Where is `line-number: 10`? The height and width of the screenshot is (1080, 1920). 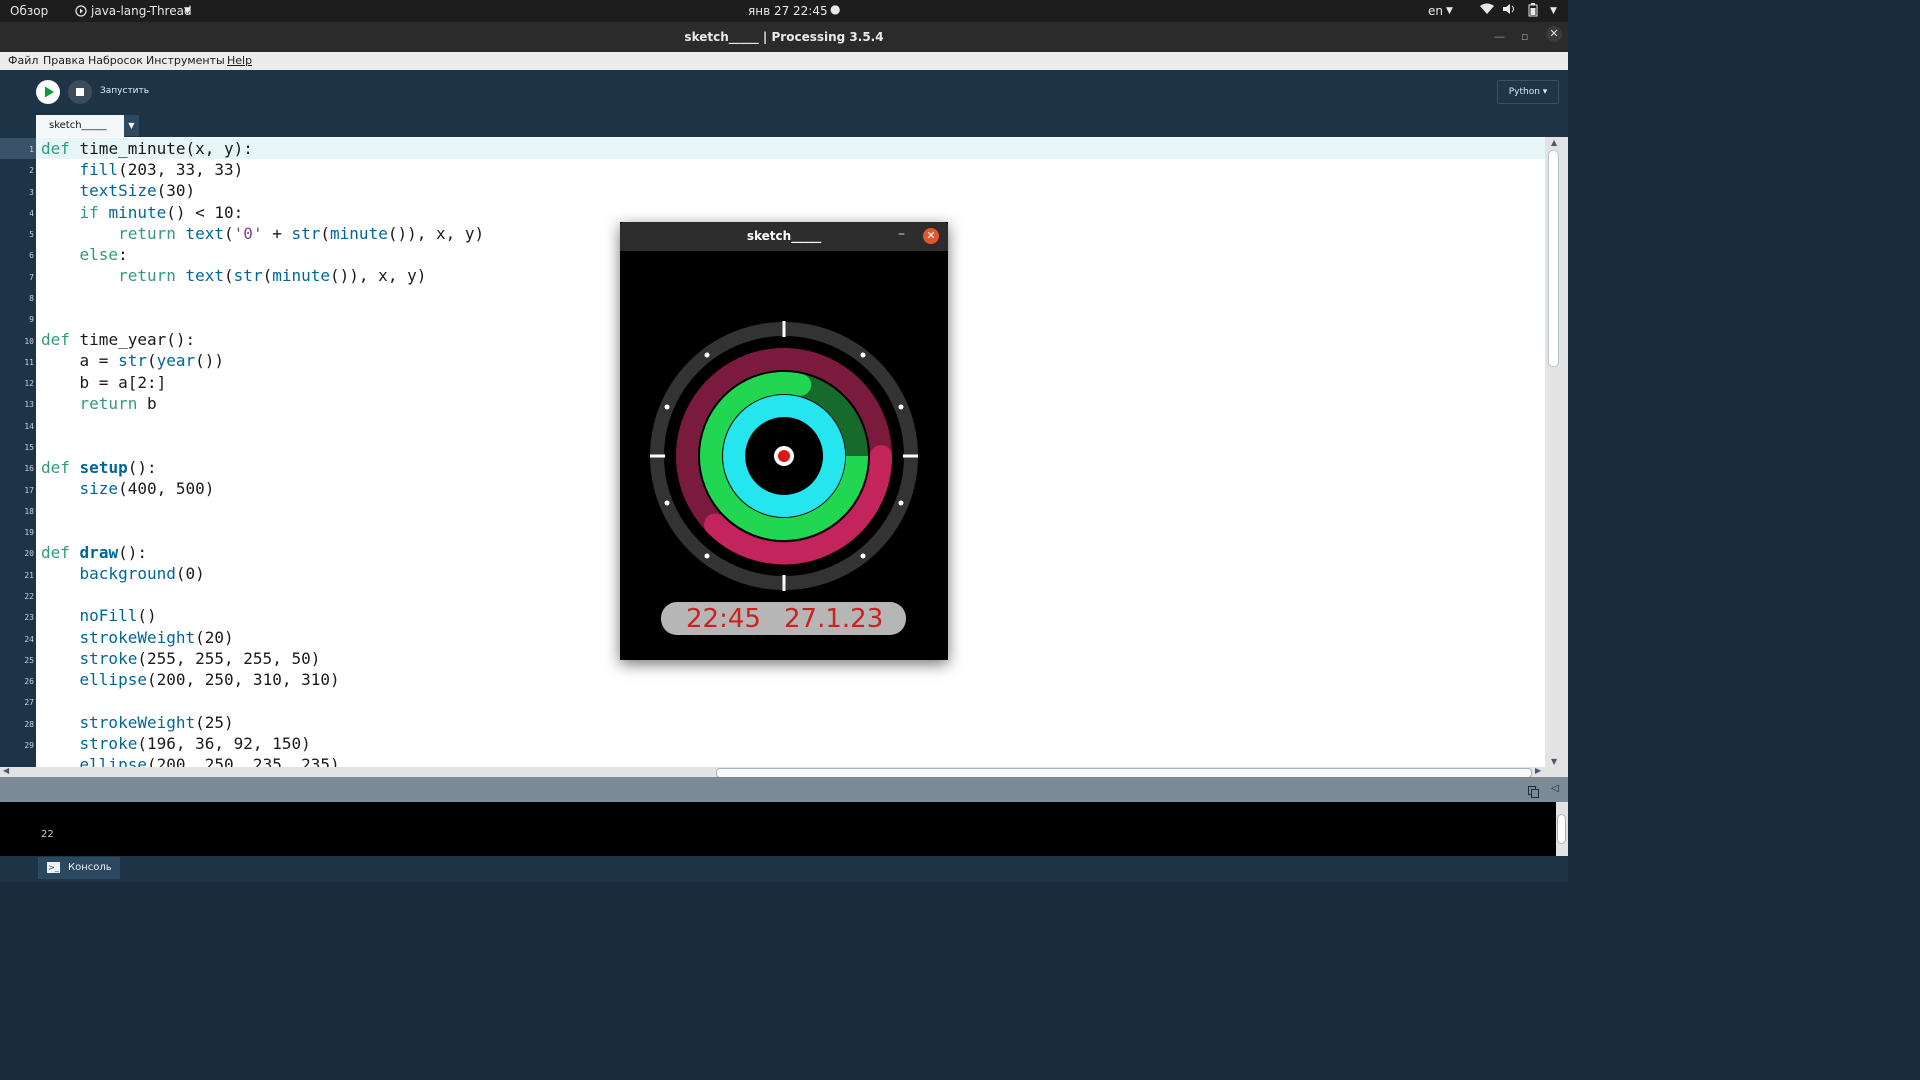
line-number: 10 is located at coordinates (29, 341).